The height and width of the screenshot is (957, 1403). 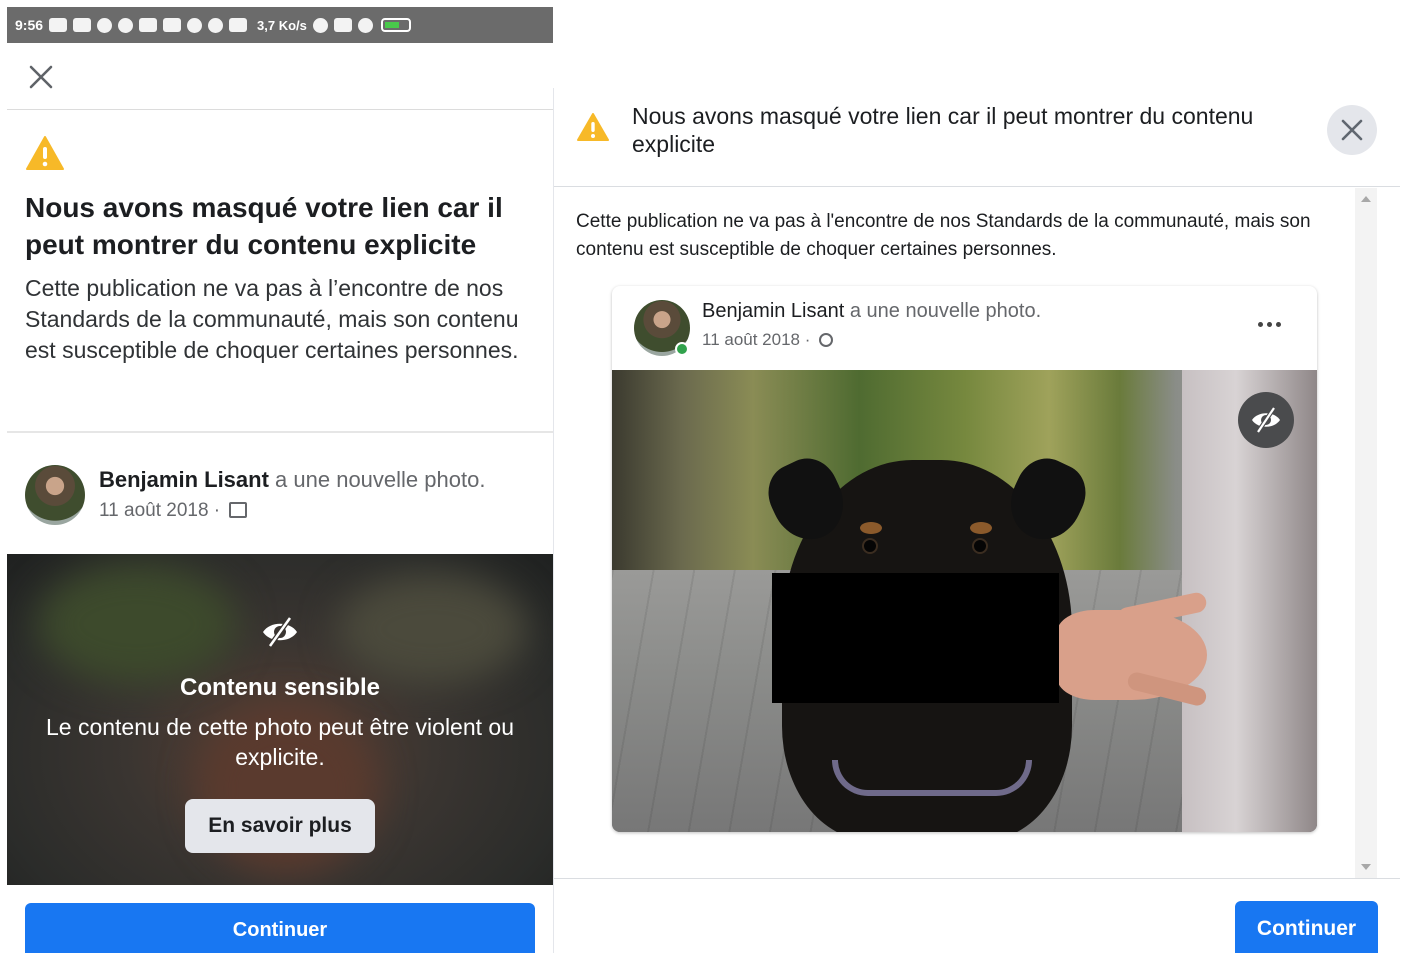 What do you see at coordinates (932, 778) in the screenshot?
I see `dog-collar` at bounding box center [932, 778].